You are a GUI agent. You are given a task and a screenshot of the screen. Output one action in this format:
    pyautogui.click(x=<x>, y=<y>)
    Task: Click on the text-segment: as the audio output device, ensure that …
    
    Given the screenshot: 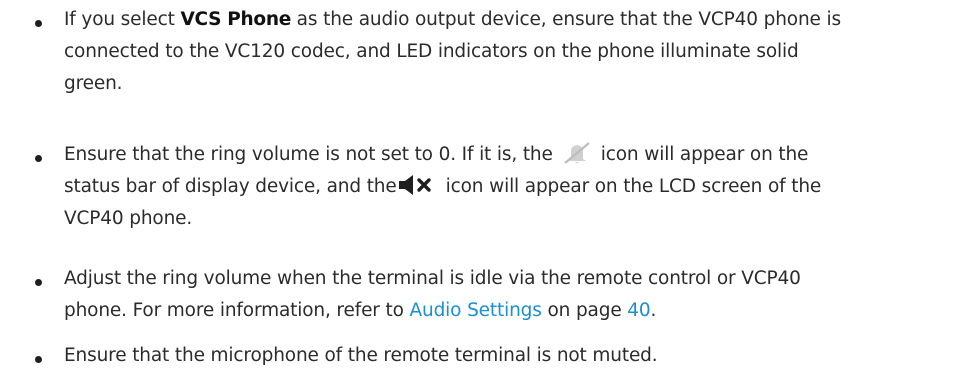 What is the action you would take?
    pyautogui.click(x=565, y=19)
    